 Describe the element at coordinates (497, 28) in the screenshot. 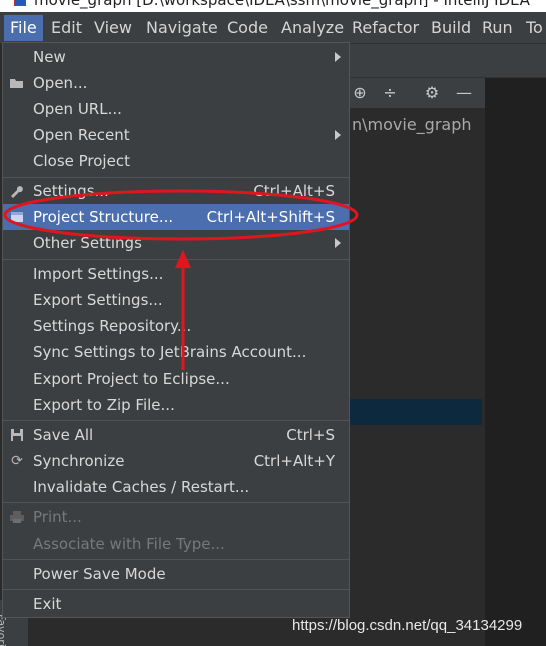

I see `menu-run: Run` at that location.